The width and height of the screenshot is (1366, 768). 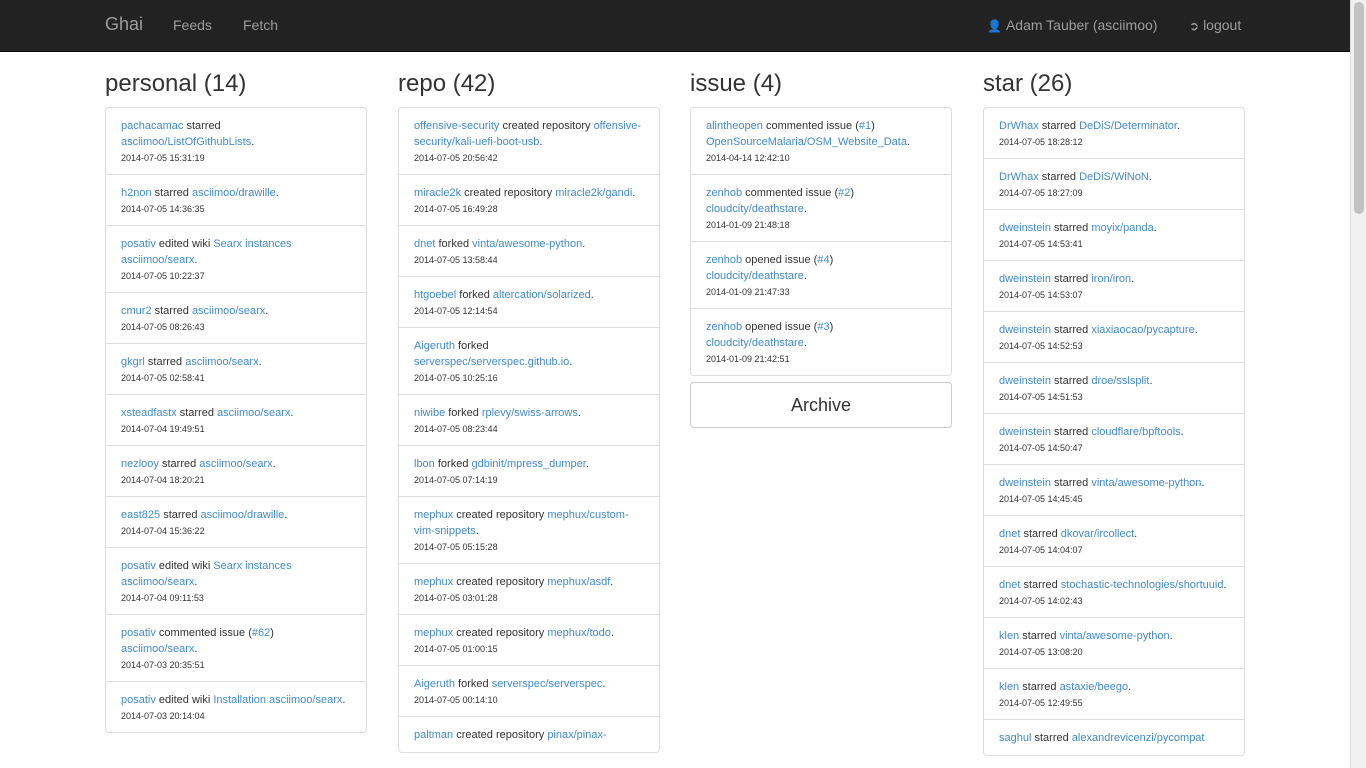 What do you see at coordinates (152, 126) in the screenshot?
I see `actor-link: pachacamac` at bounding box center [152, 126].